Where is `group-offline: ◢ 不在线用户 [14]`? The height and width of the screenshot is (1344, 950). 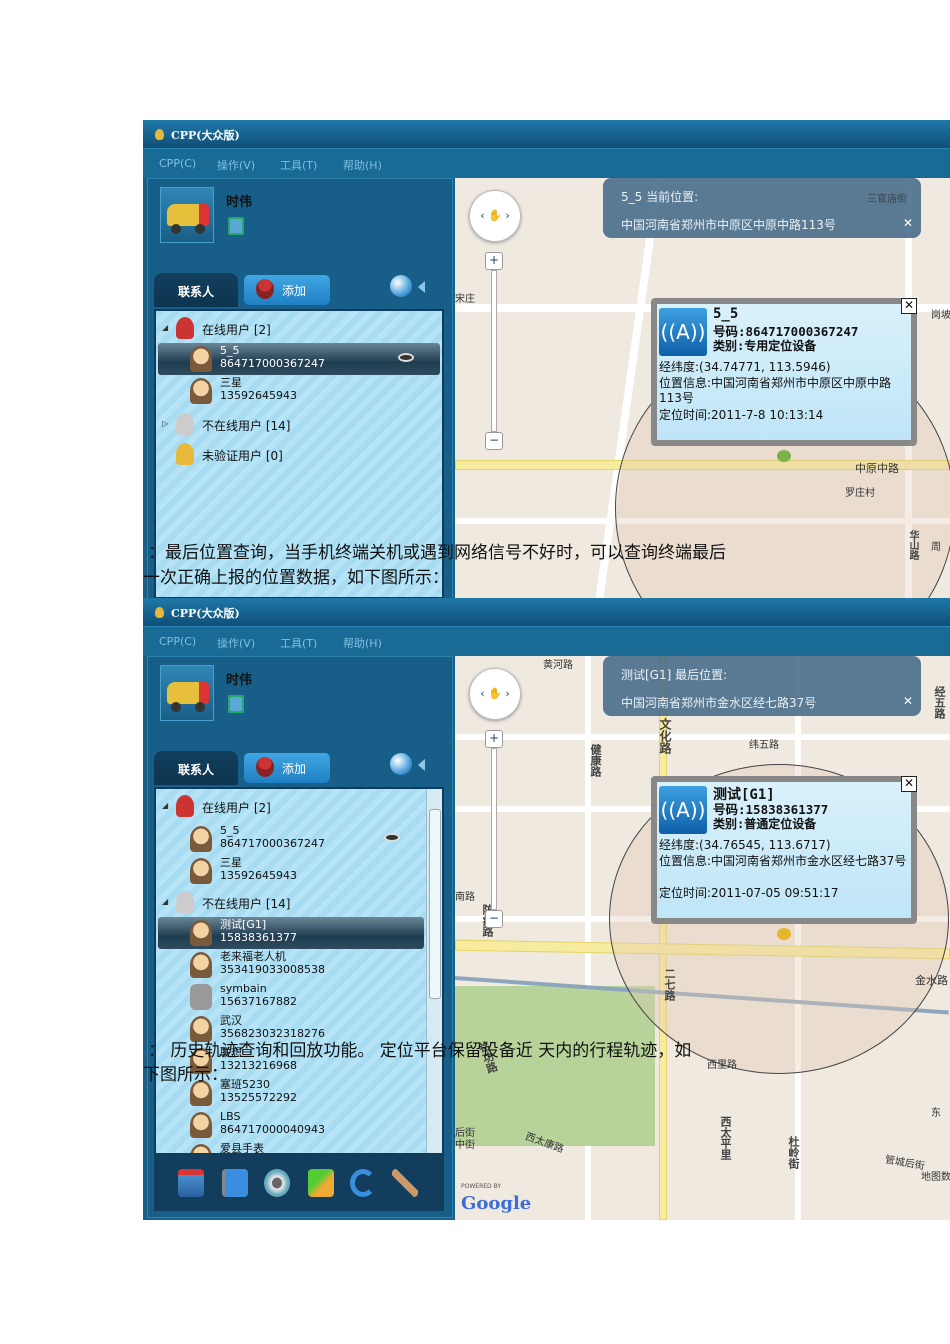
group-offline: ◢ 不在线用户 [14] is located at coordinates (299, 902).